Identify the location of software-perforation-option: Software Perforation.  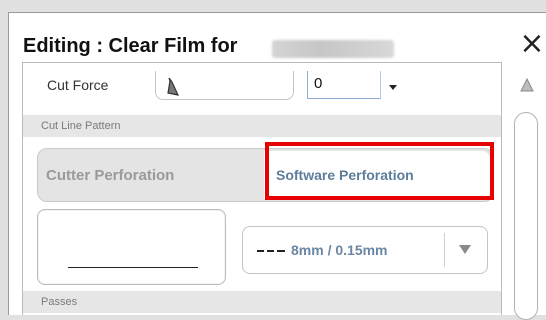
(377, 175).